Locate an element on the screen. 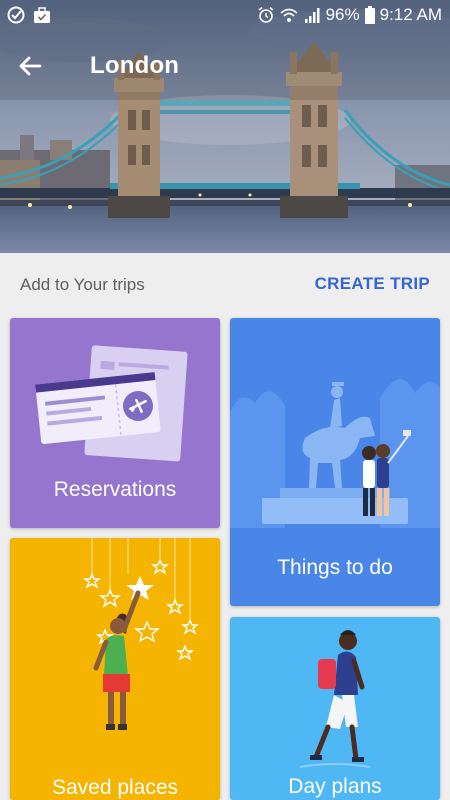 This screenshot has height=800, width=450. reservations-label: Reservations is located at coordinates (115, 489).